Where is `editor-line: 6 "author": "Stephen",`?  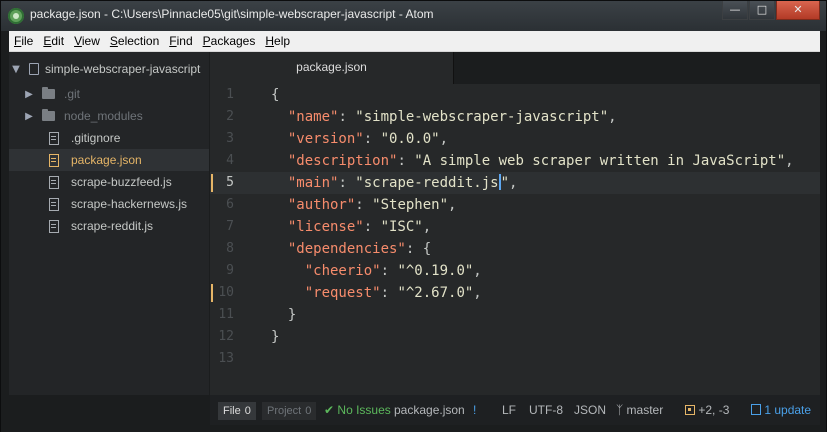
editor-line: 6 "author": "Stephen", is located at coordinates (515, 205).